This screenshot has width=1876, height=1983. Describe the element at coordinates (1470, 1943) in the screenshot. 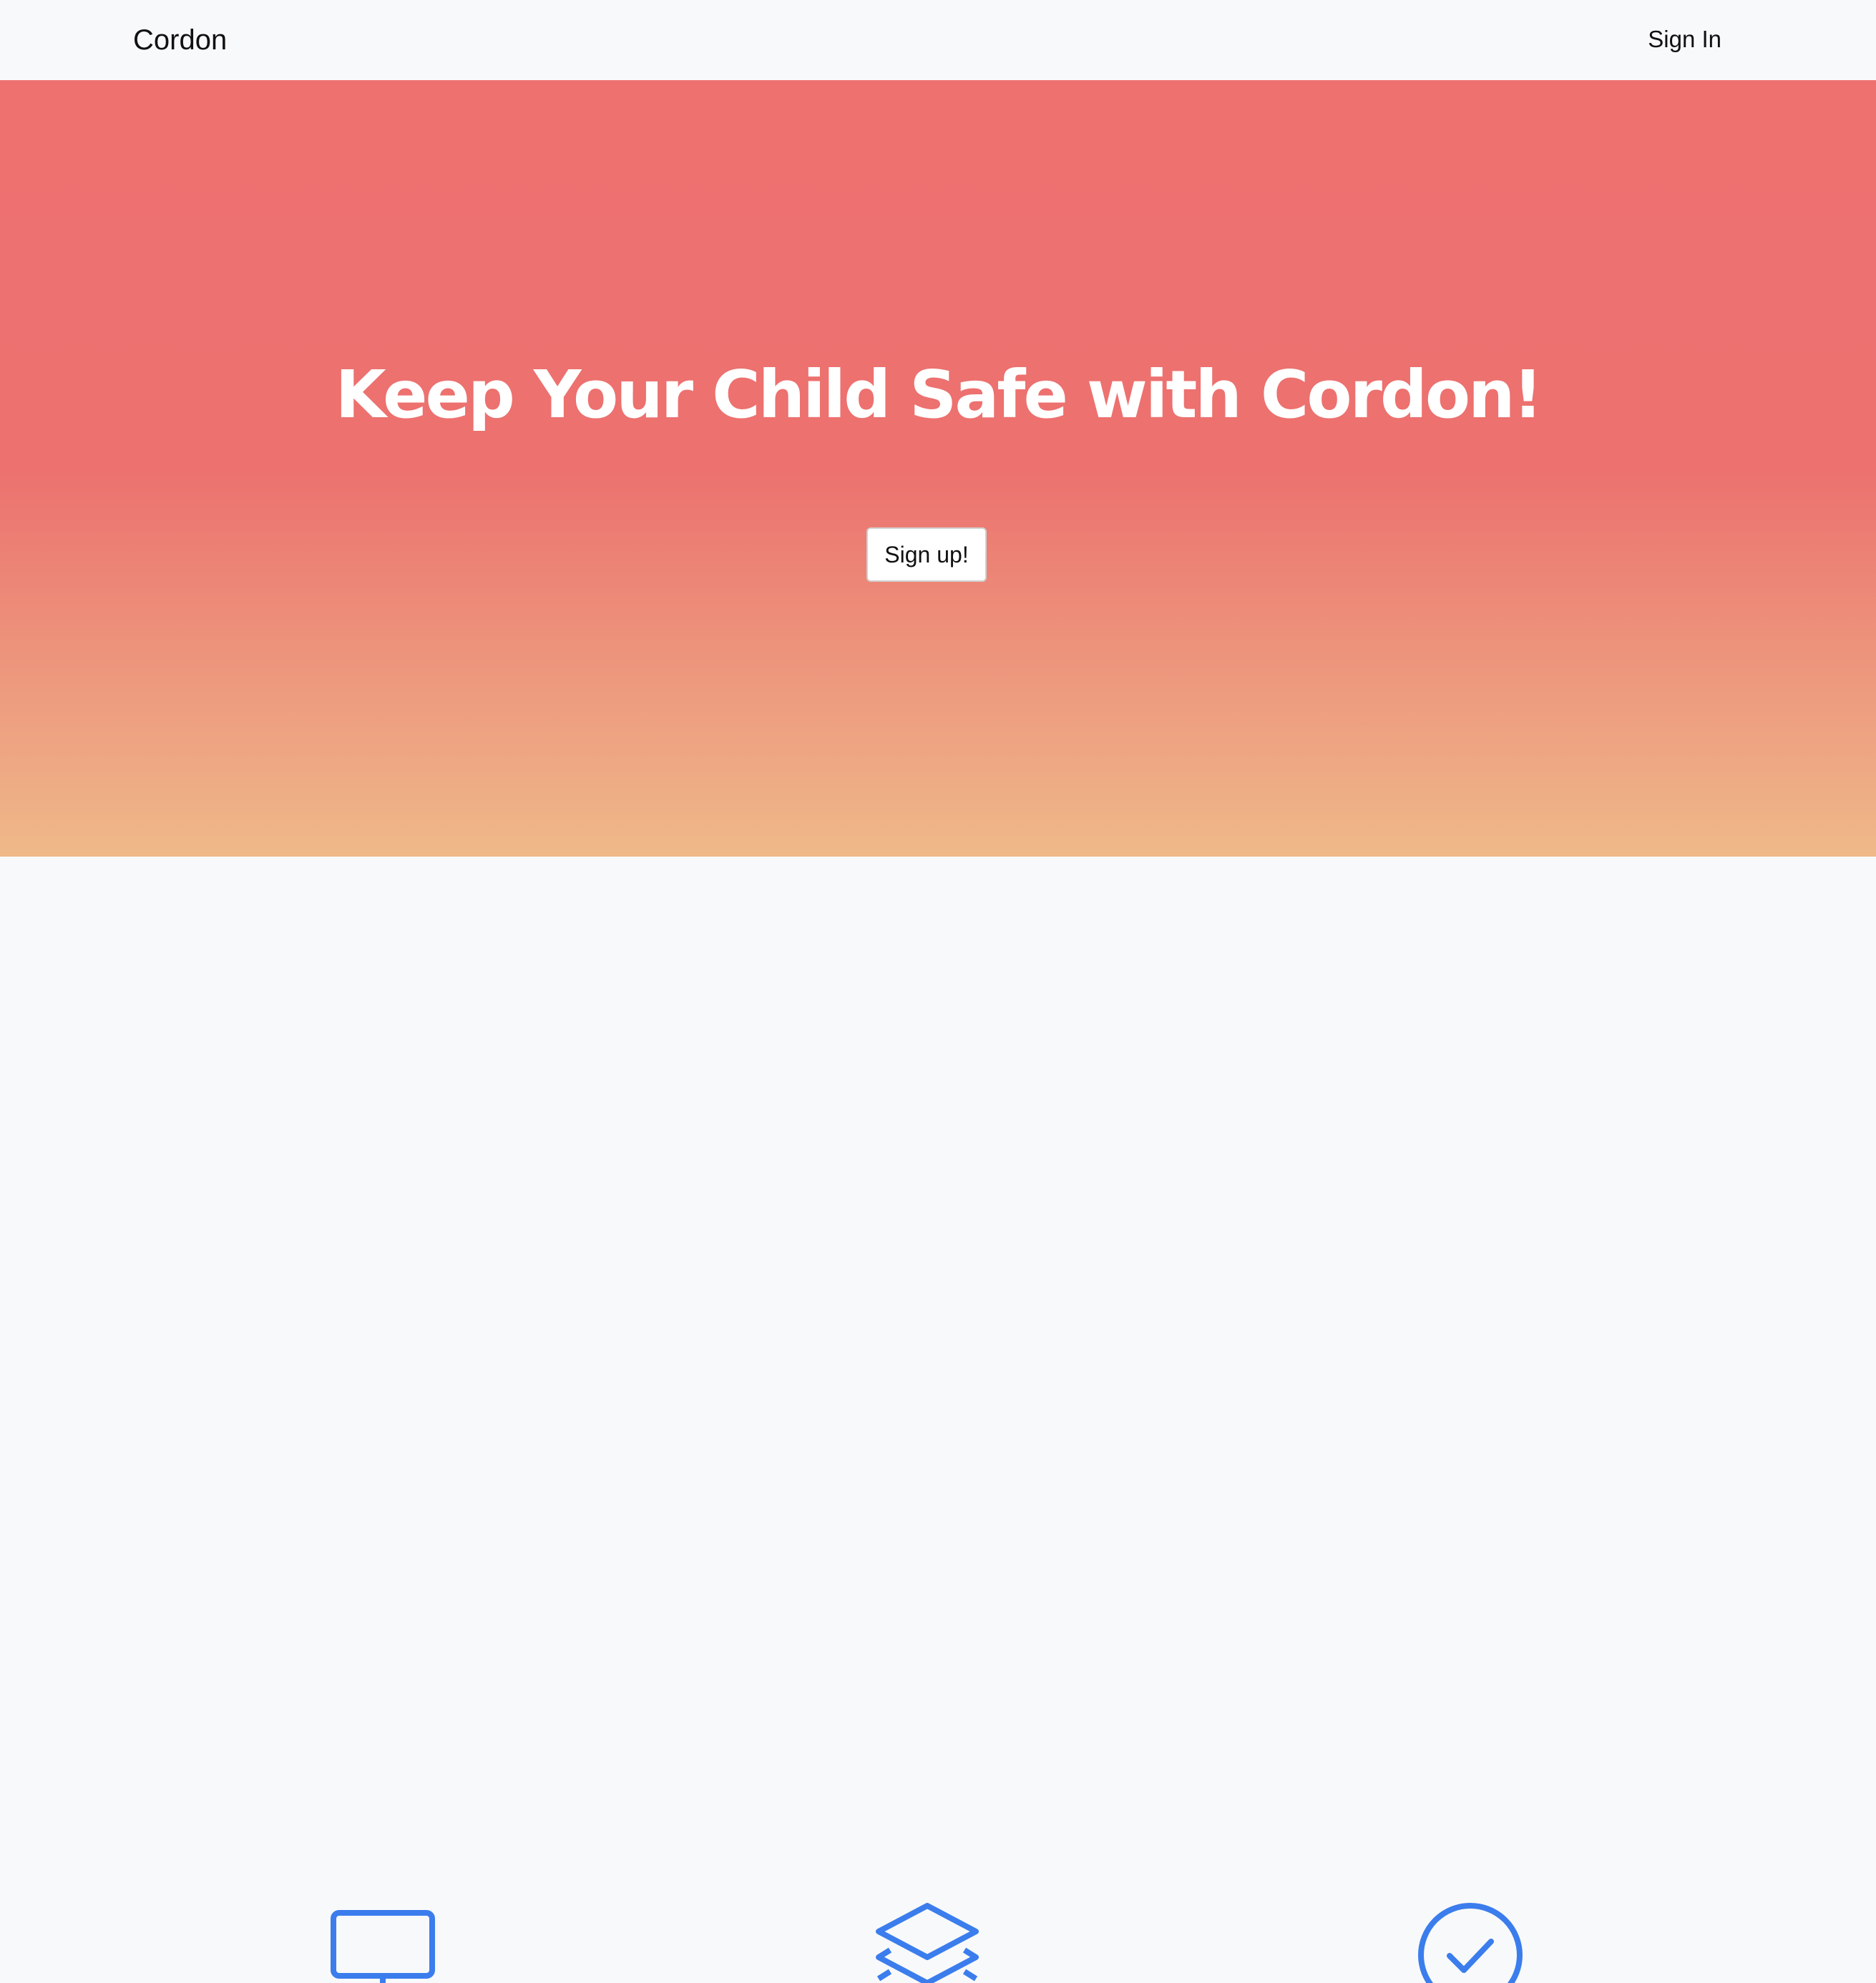

I see `check-circle-icon` at that location.